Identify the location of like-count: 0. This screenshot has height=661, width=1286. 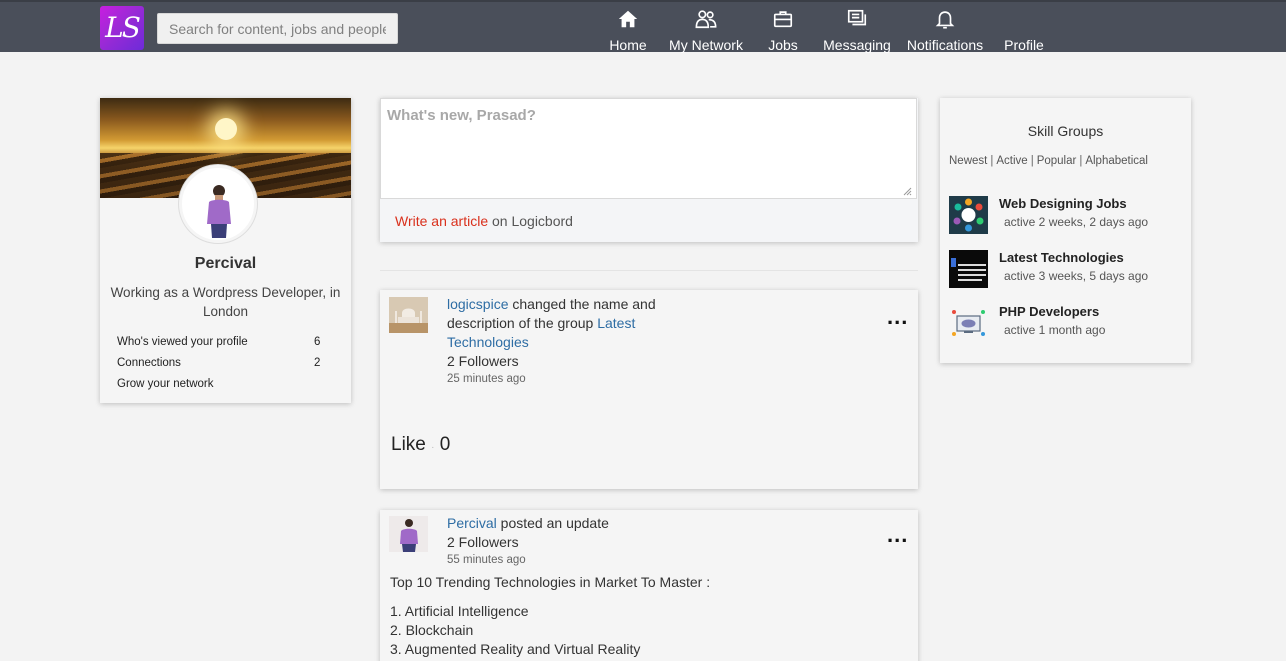
(445, 444).